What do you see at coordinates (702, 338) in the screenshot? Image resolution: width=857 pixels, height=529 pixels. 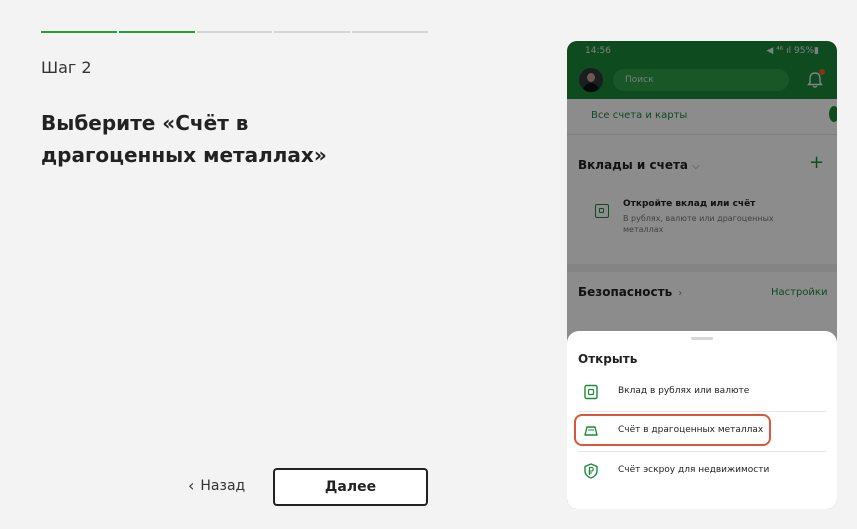 I see `sheet-handle` at bounding box center [702, 338].